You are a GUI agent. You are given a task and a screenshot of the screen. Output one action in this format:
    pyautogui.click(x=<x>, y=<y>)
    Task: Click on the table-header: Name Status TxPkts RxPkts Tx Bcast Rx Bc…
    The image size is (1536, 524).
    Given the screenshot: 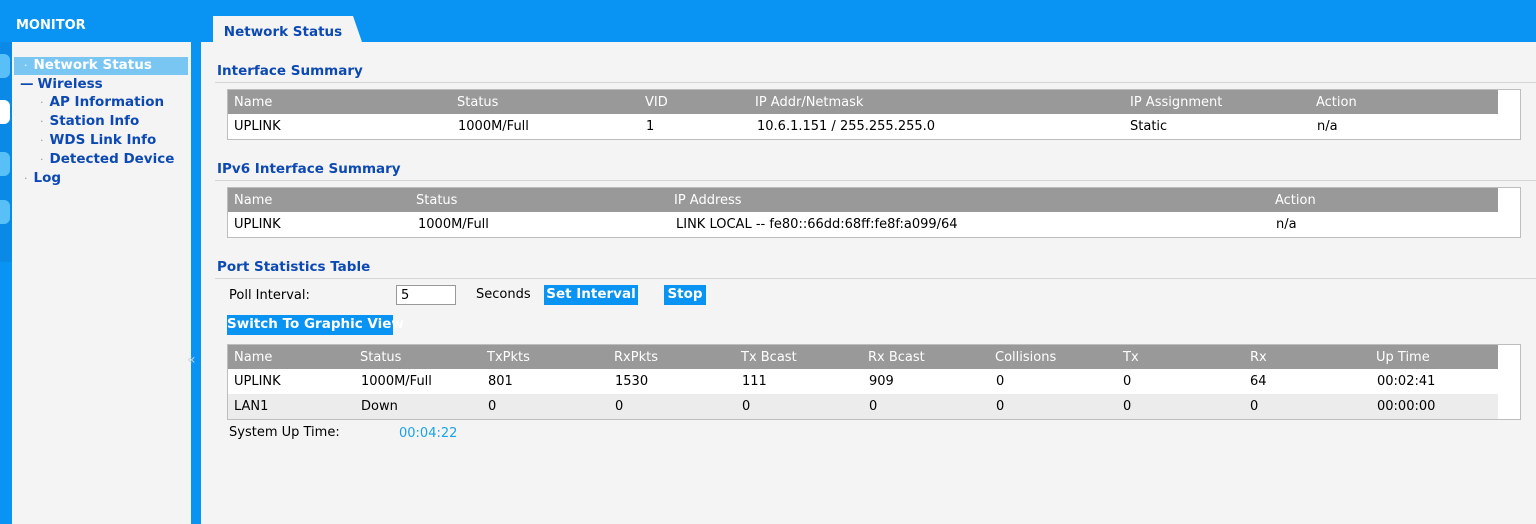 What is the action you would take?
    pyautogui.click(x=863, y=357)
    